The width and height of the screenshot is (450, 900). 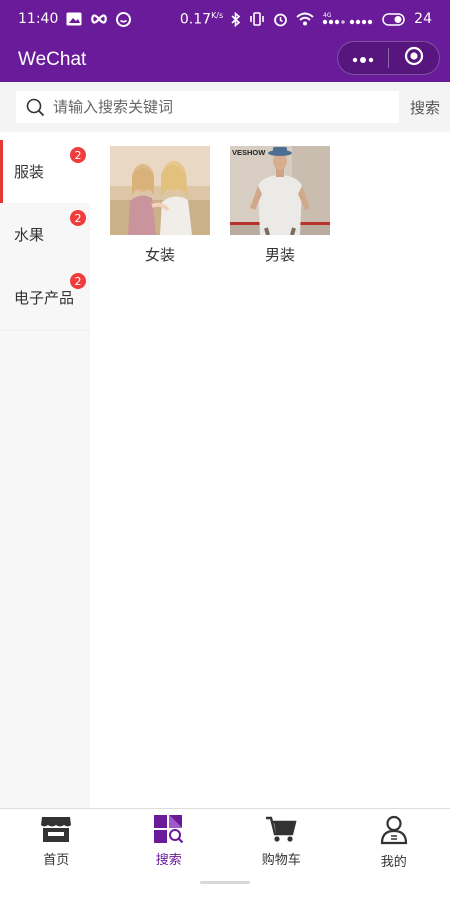 I want to click on search-icon, so click(x=35, y=107).